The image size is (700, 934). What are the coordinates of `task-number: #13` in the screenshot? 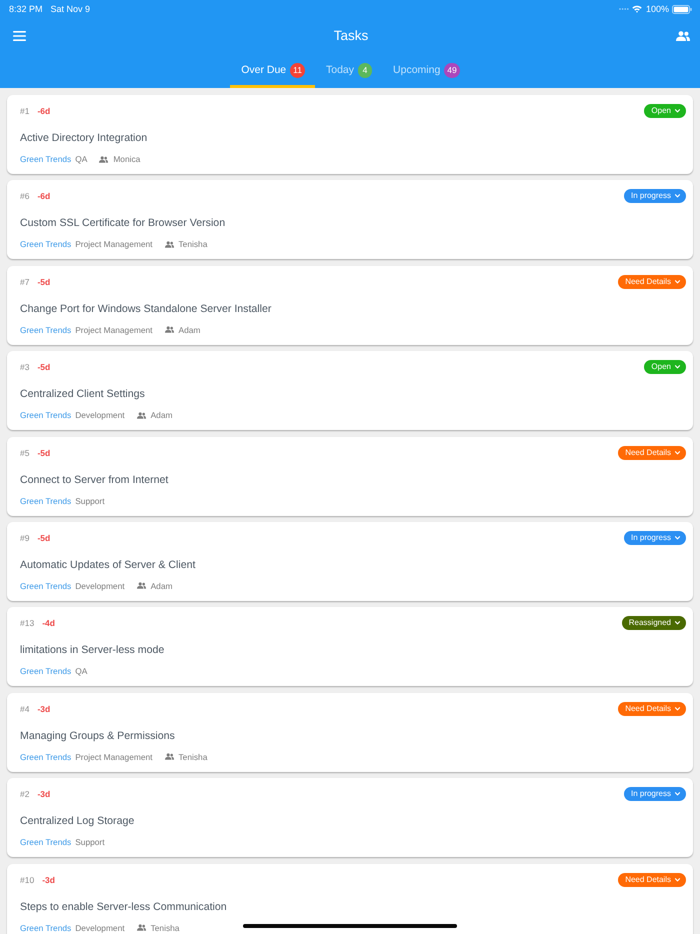 It's located at (27, 623).